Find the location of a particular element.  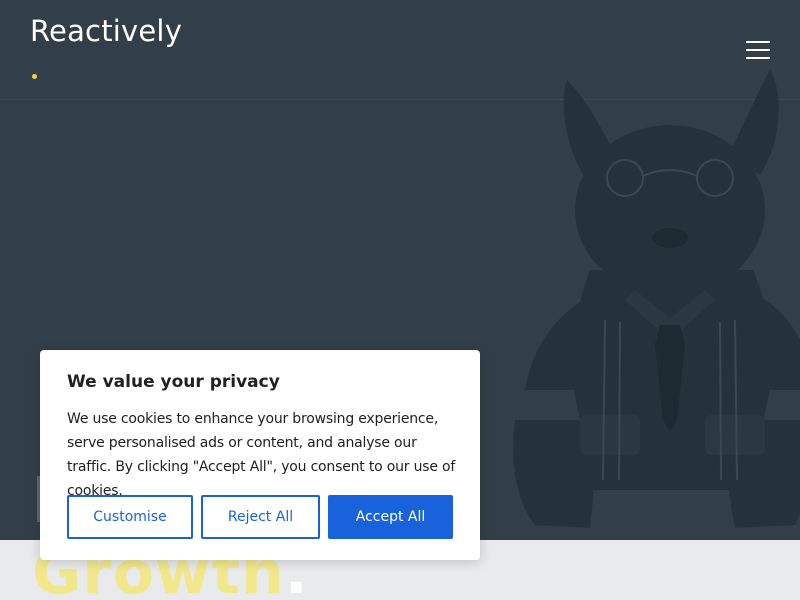

reject-all-button: Reject All is located at coordinates (260, 517).